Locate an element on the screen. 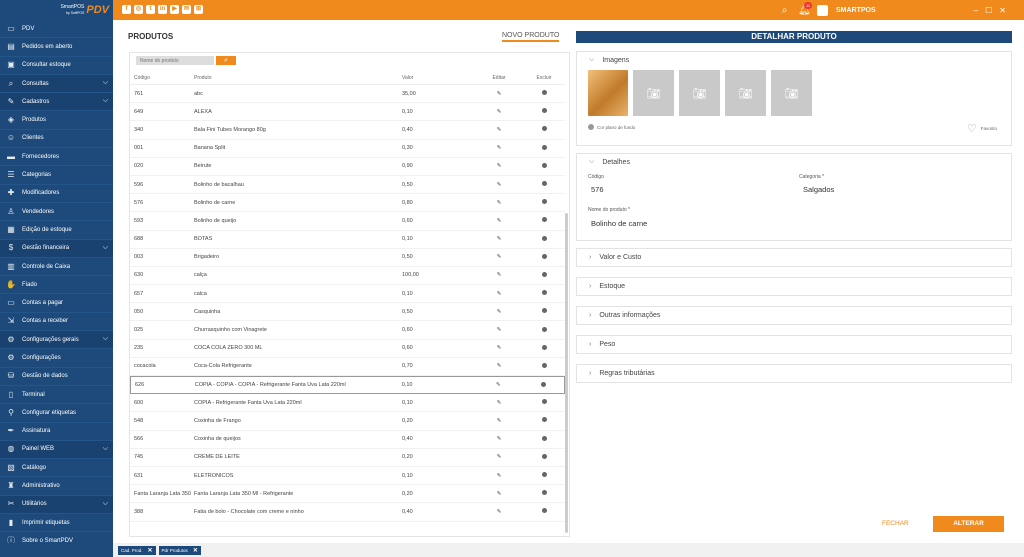  table-row: 649 ALEXA 0,10 ✎ is located at coordinates (347, 112).